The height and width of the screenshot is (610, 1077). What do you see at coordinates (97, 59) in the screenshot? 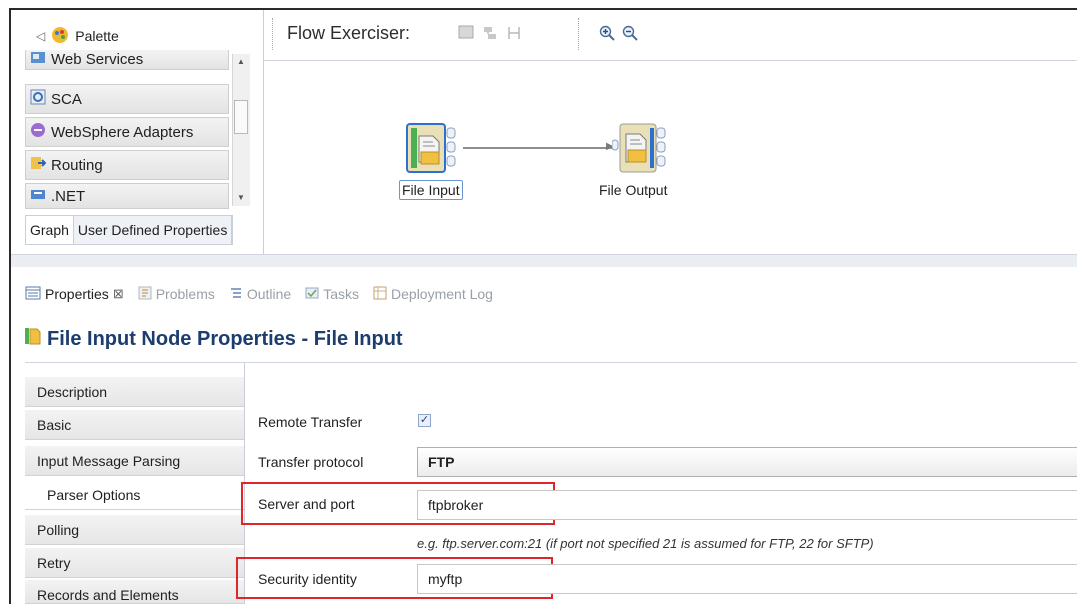
I see `palette-item-label: Web Services` at bounding box center [97, 59].